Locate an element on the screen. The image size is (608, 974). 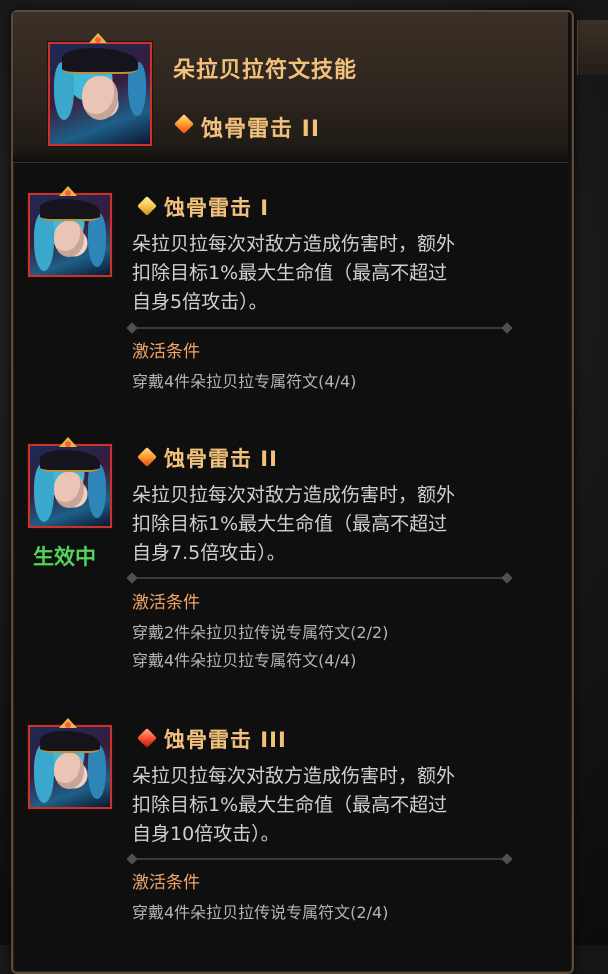
hero-portrait is located at coordinates (100, 94).